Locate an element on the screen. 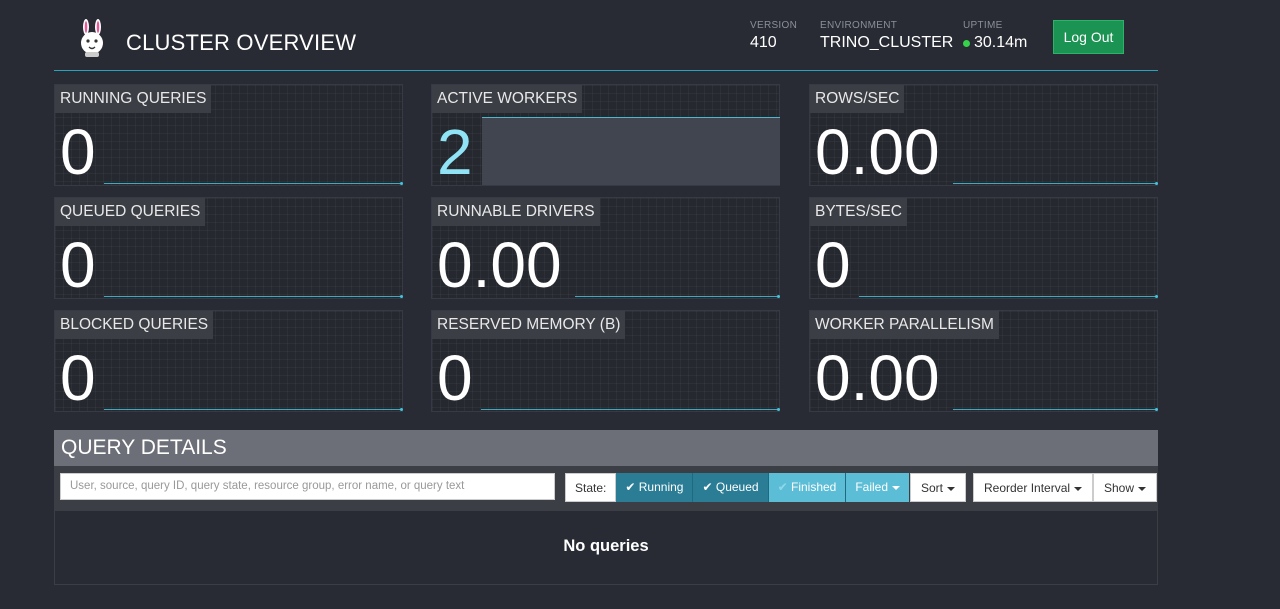 The image size is (1280, 609). rows-sec-sparkline is located at coordinates (1055, 183).